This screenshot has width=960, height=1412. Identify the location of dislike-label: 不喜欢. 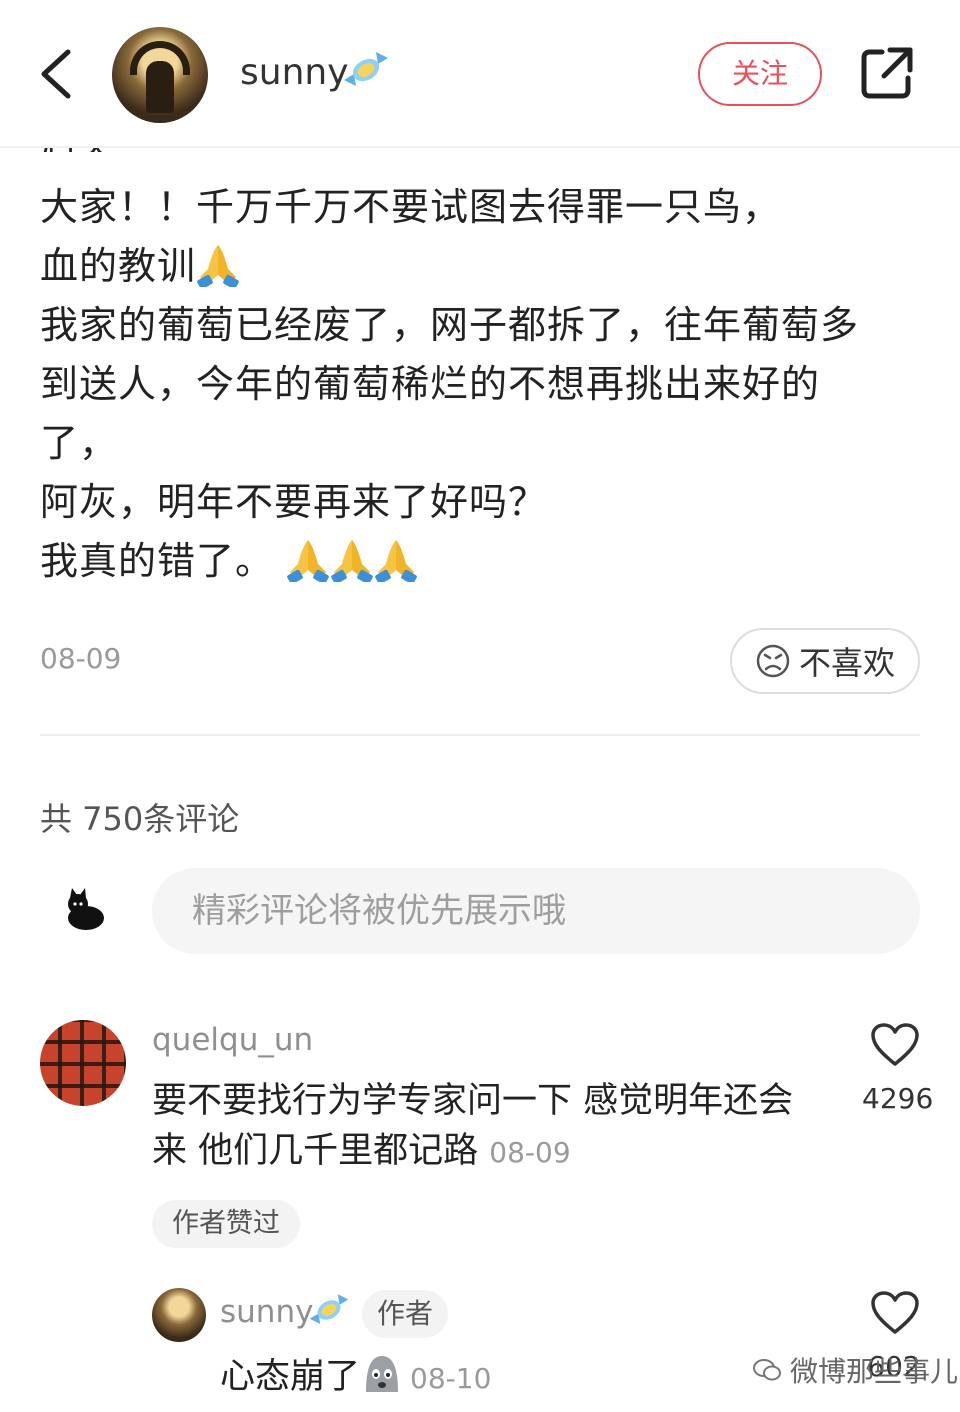
(846, 663).